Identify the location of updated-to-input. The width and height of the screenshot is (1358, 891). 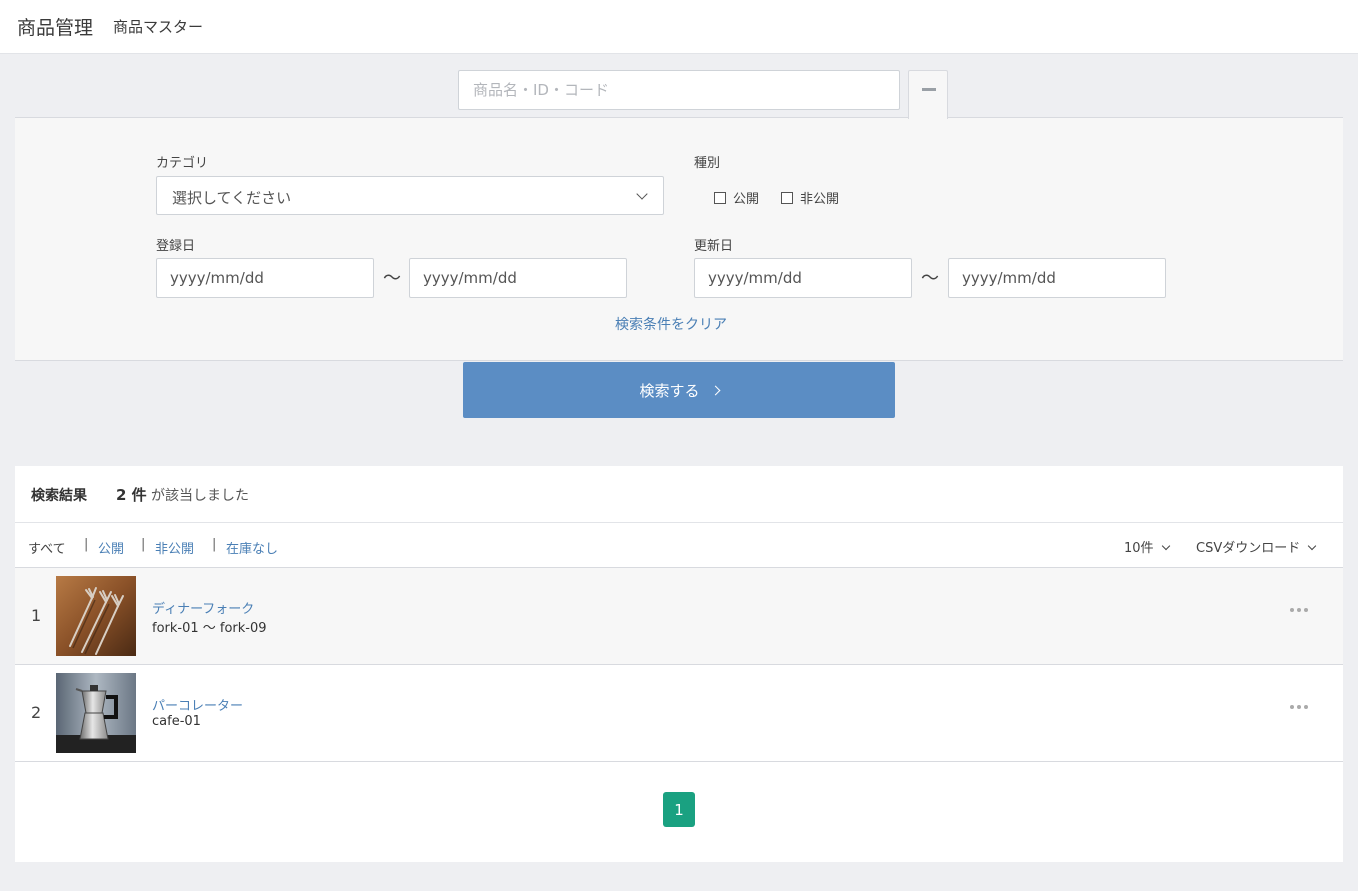
(1057, 278).